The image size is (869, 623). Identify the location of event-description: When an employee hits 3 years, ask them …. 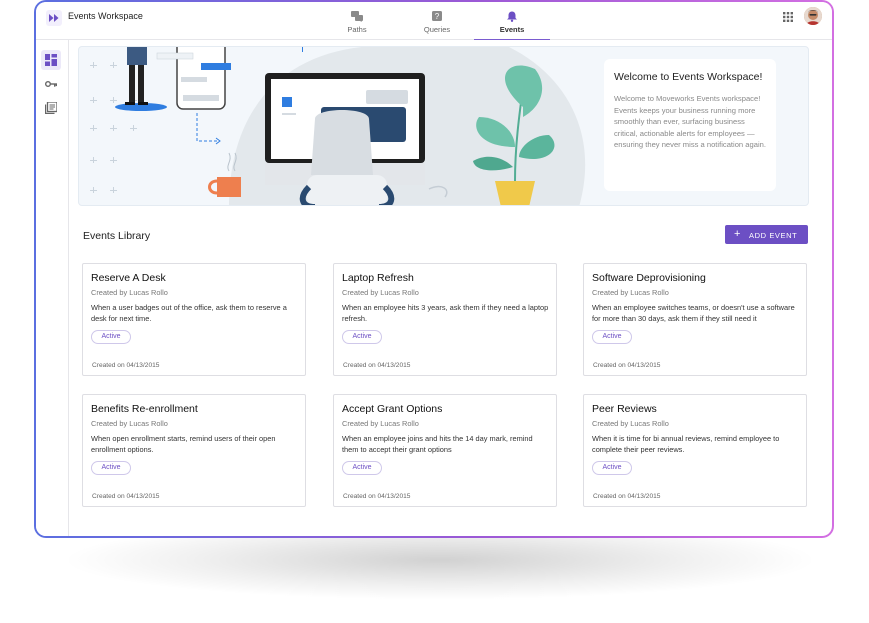
(445, 313).